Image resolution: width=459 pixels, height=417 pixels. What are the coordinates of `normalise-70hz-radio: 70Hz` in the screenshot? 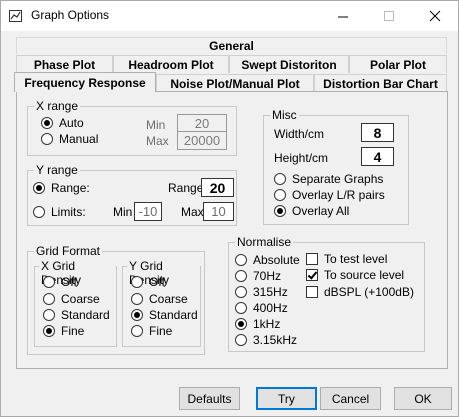 It's located at (258, 276).